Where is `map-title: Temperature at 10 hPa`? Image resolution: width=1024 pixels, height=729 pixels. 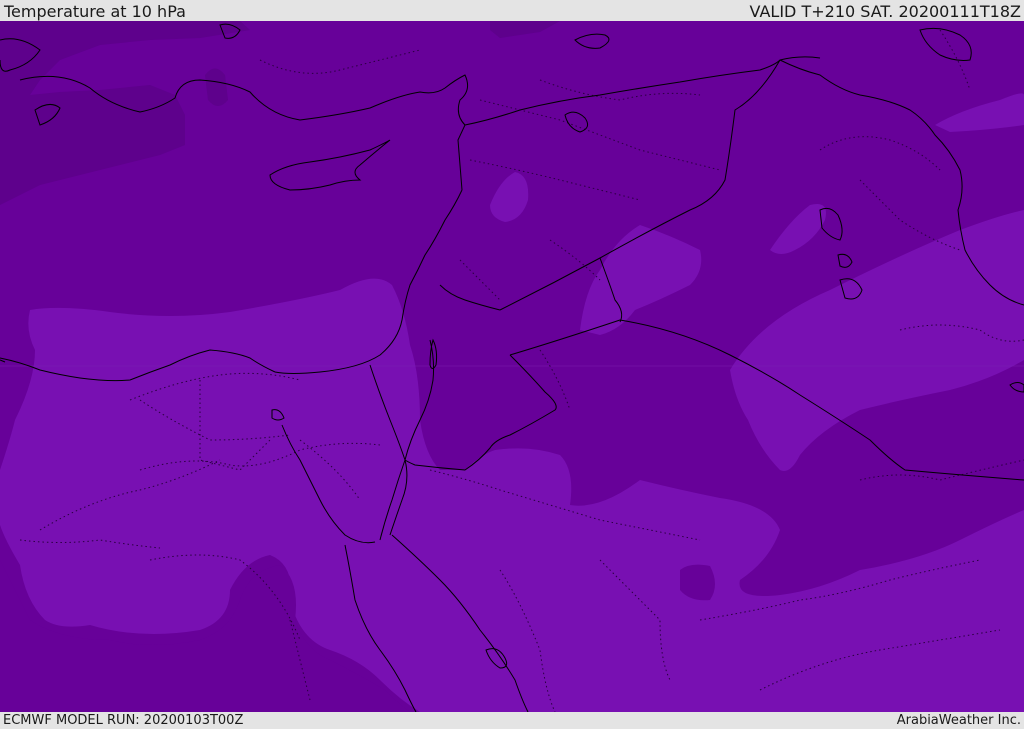
map-title: Temperature at 10 hPa is located at coordinates (95, 11).